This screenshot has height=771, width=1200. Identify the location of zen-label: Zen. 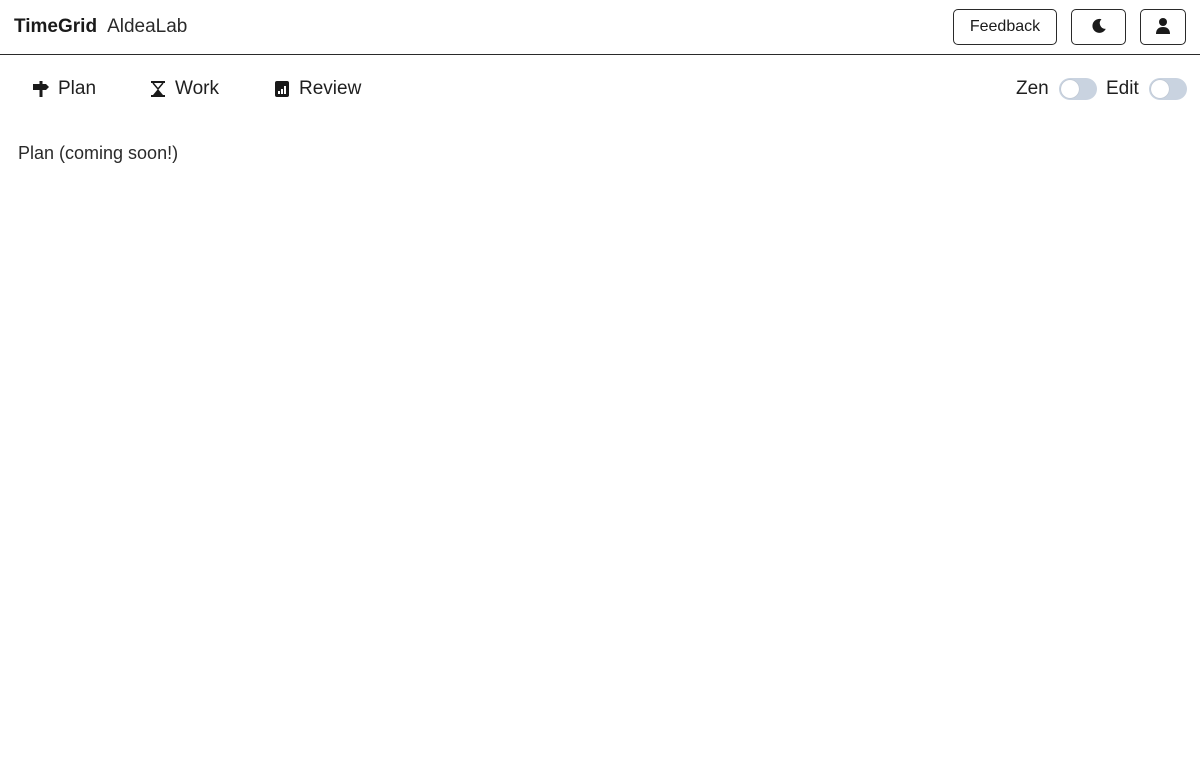
(1032, 88).